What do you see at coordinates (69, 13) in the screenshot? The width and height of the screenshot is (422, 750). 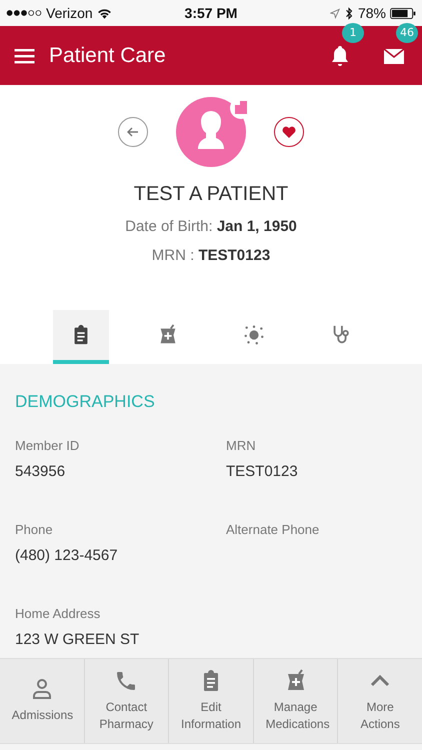 I see `carrier-name: Verizon` at bounding box center [69, 13].